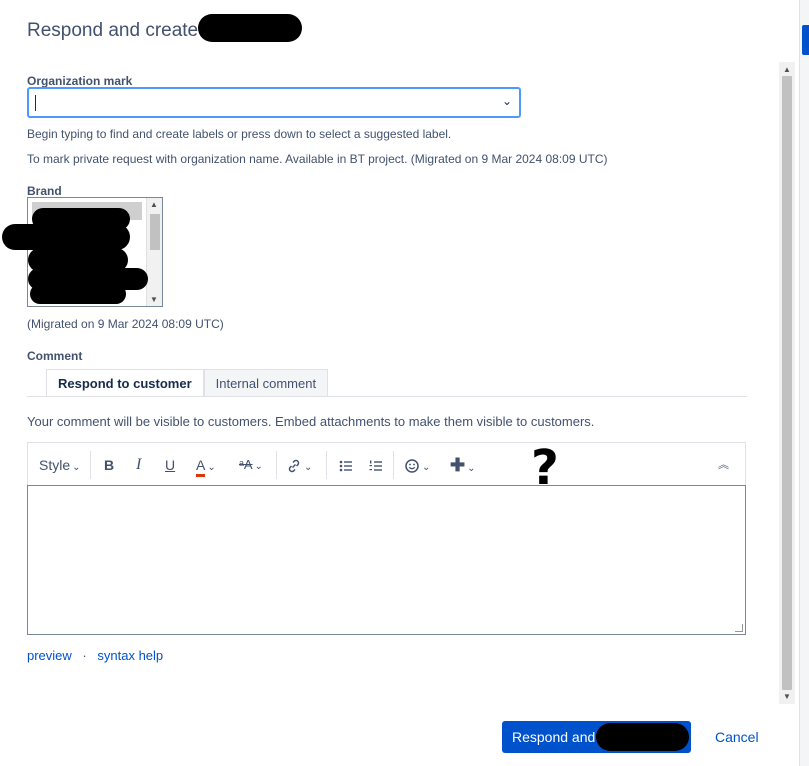 Image resolution: width=809 pixels, height=766 pixels. I want to click on respond-and-create-label: Respond and c, so click(559, 737).